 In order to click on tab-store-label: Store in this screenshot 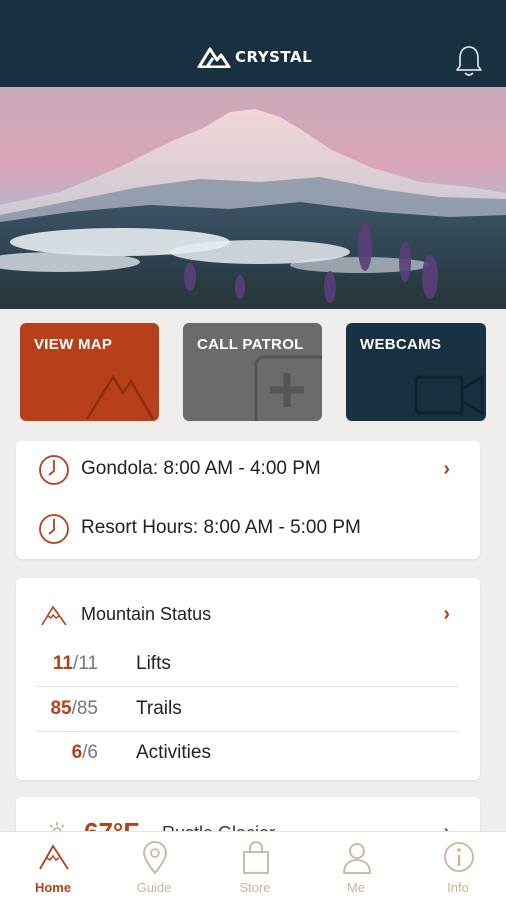, I will do `click(255, 887)`.